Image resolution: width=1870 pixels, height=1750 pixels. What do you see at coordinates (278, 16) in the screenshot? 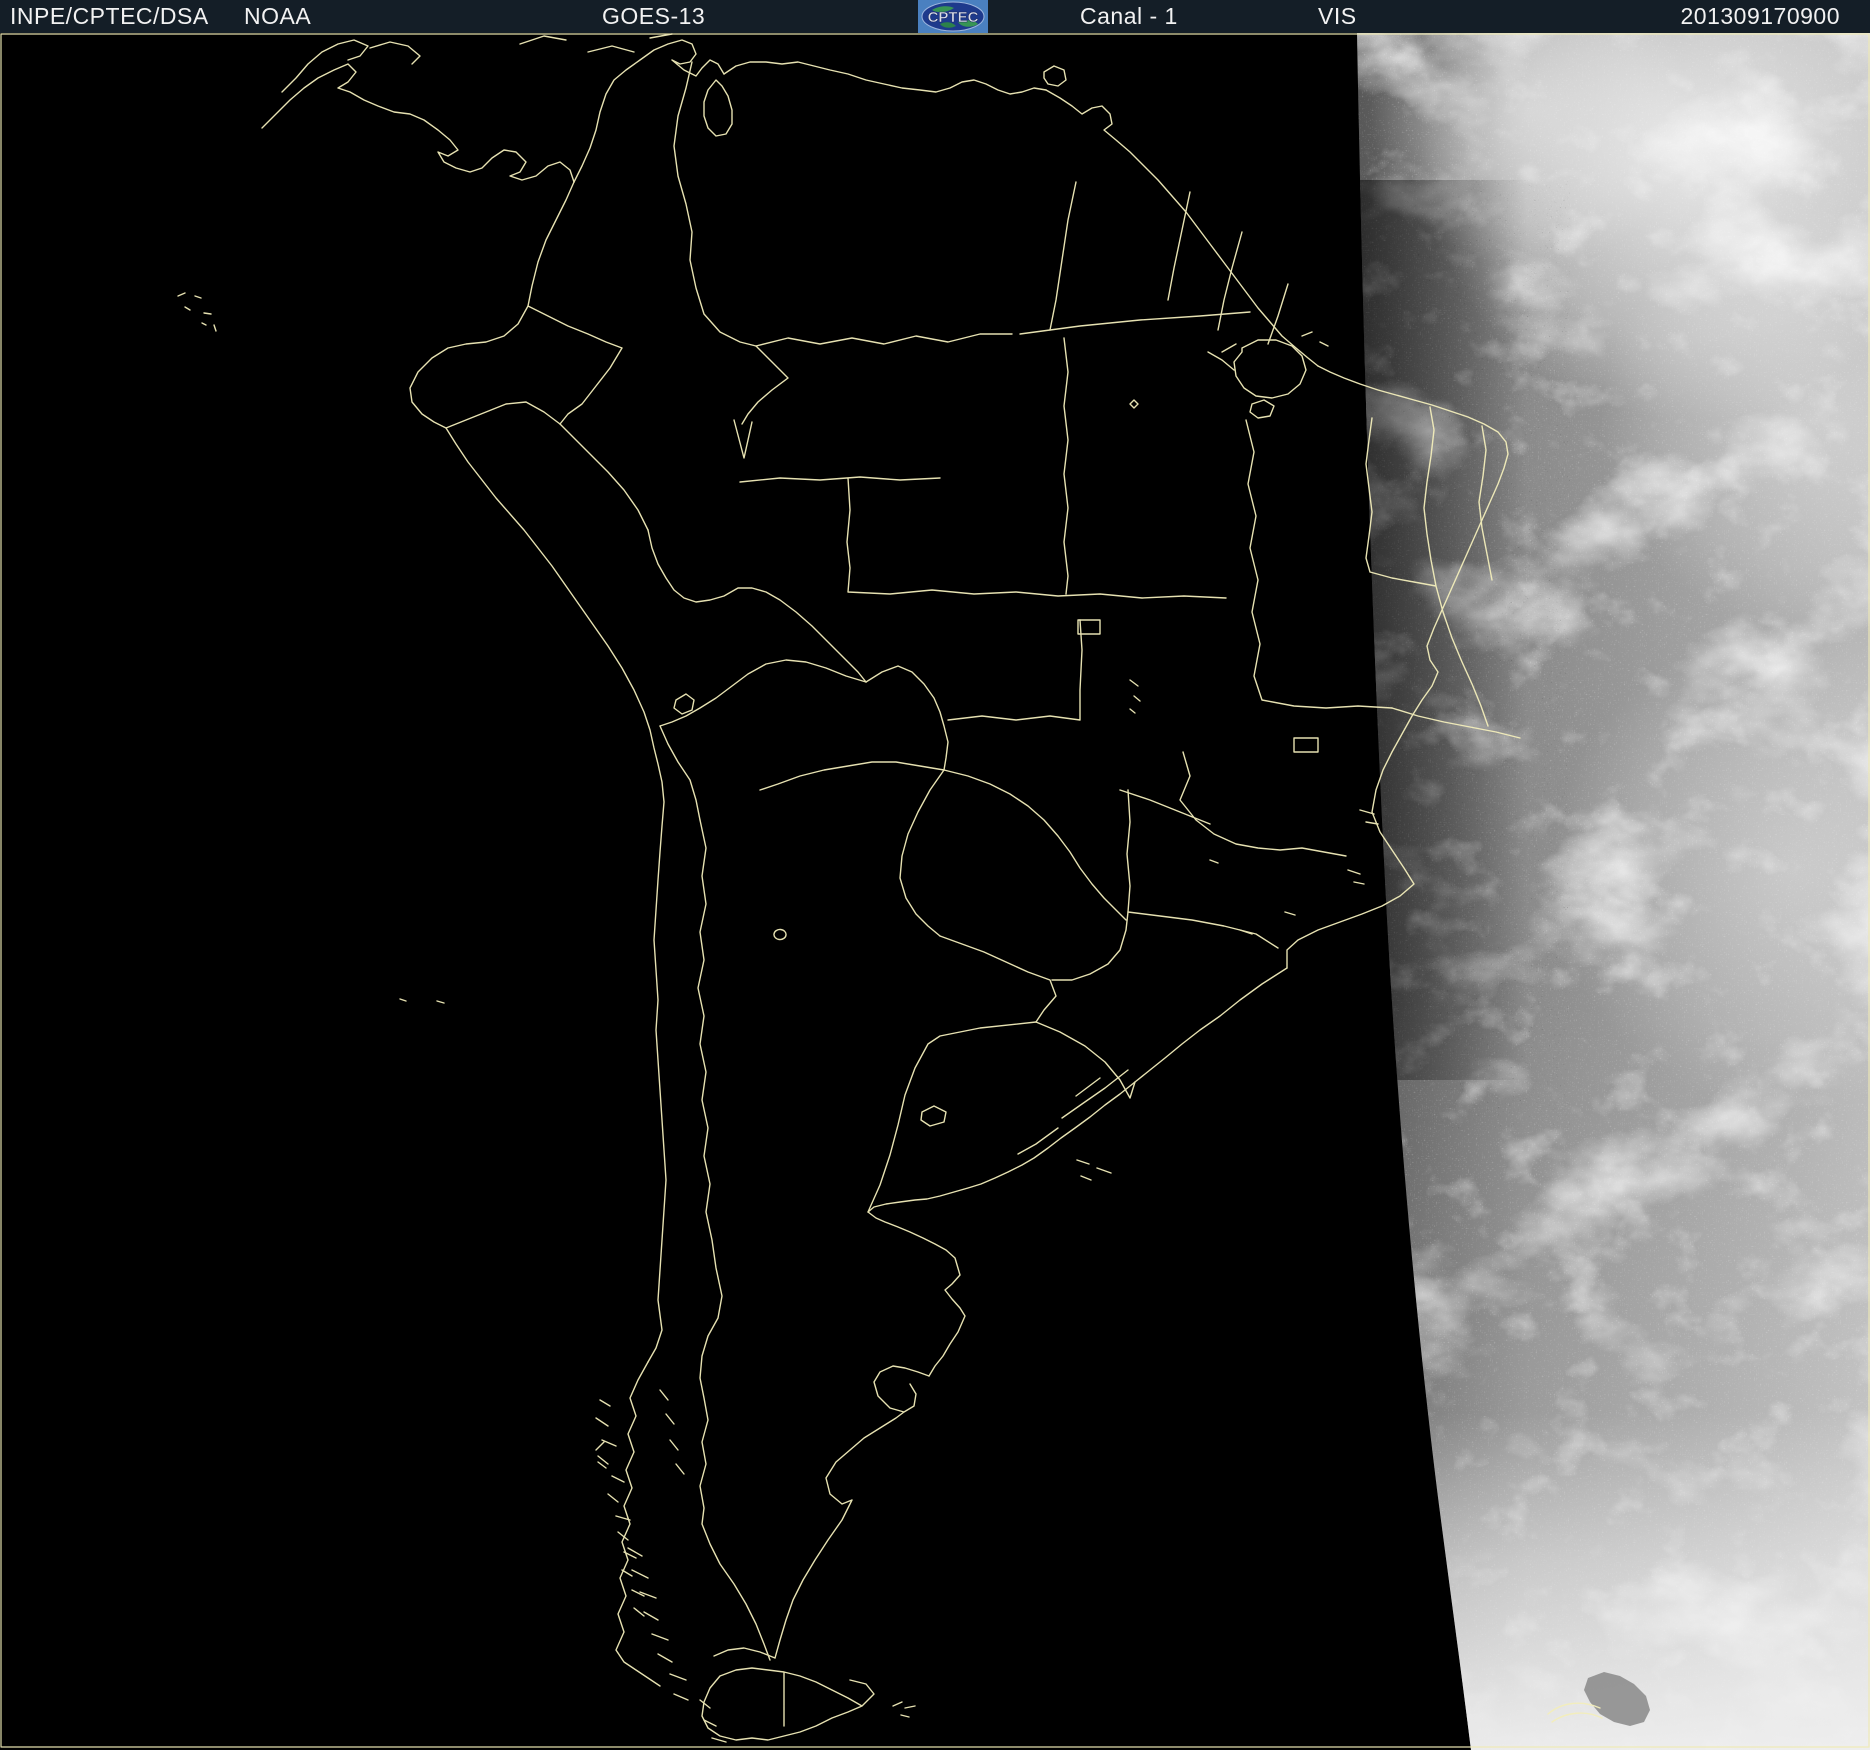
I see `agency-label: NOAA` at bounding box center [278, 16].